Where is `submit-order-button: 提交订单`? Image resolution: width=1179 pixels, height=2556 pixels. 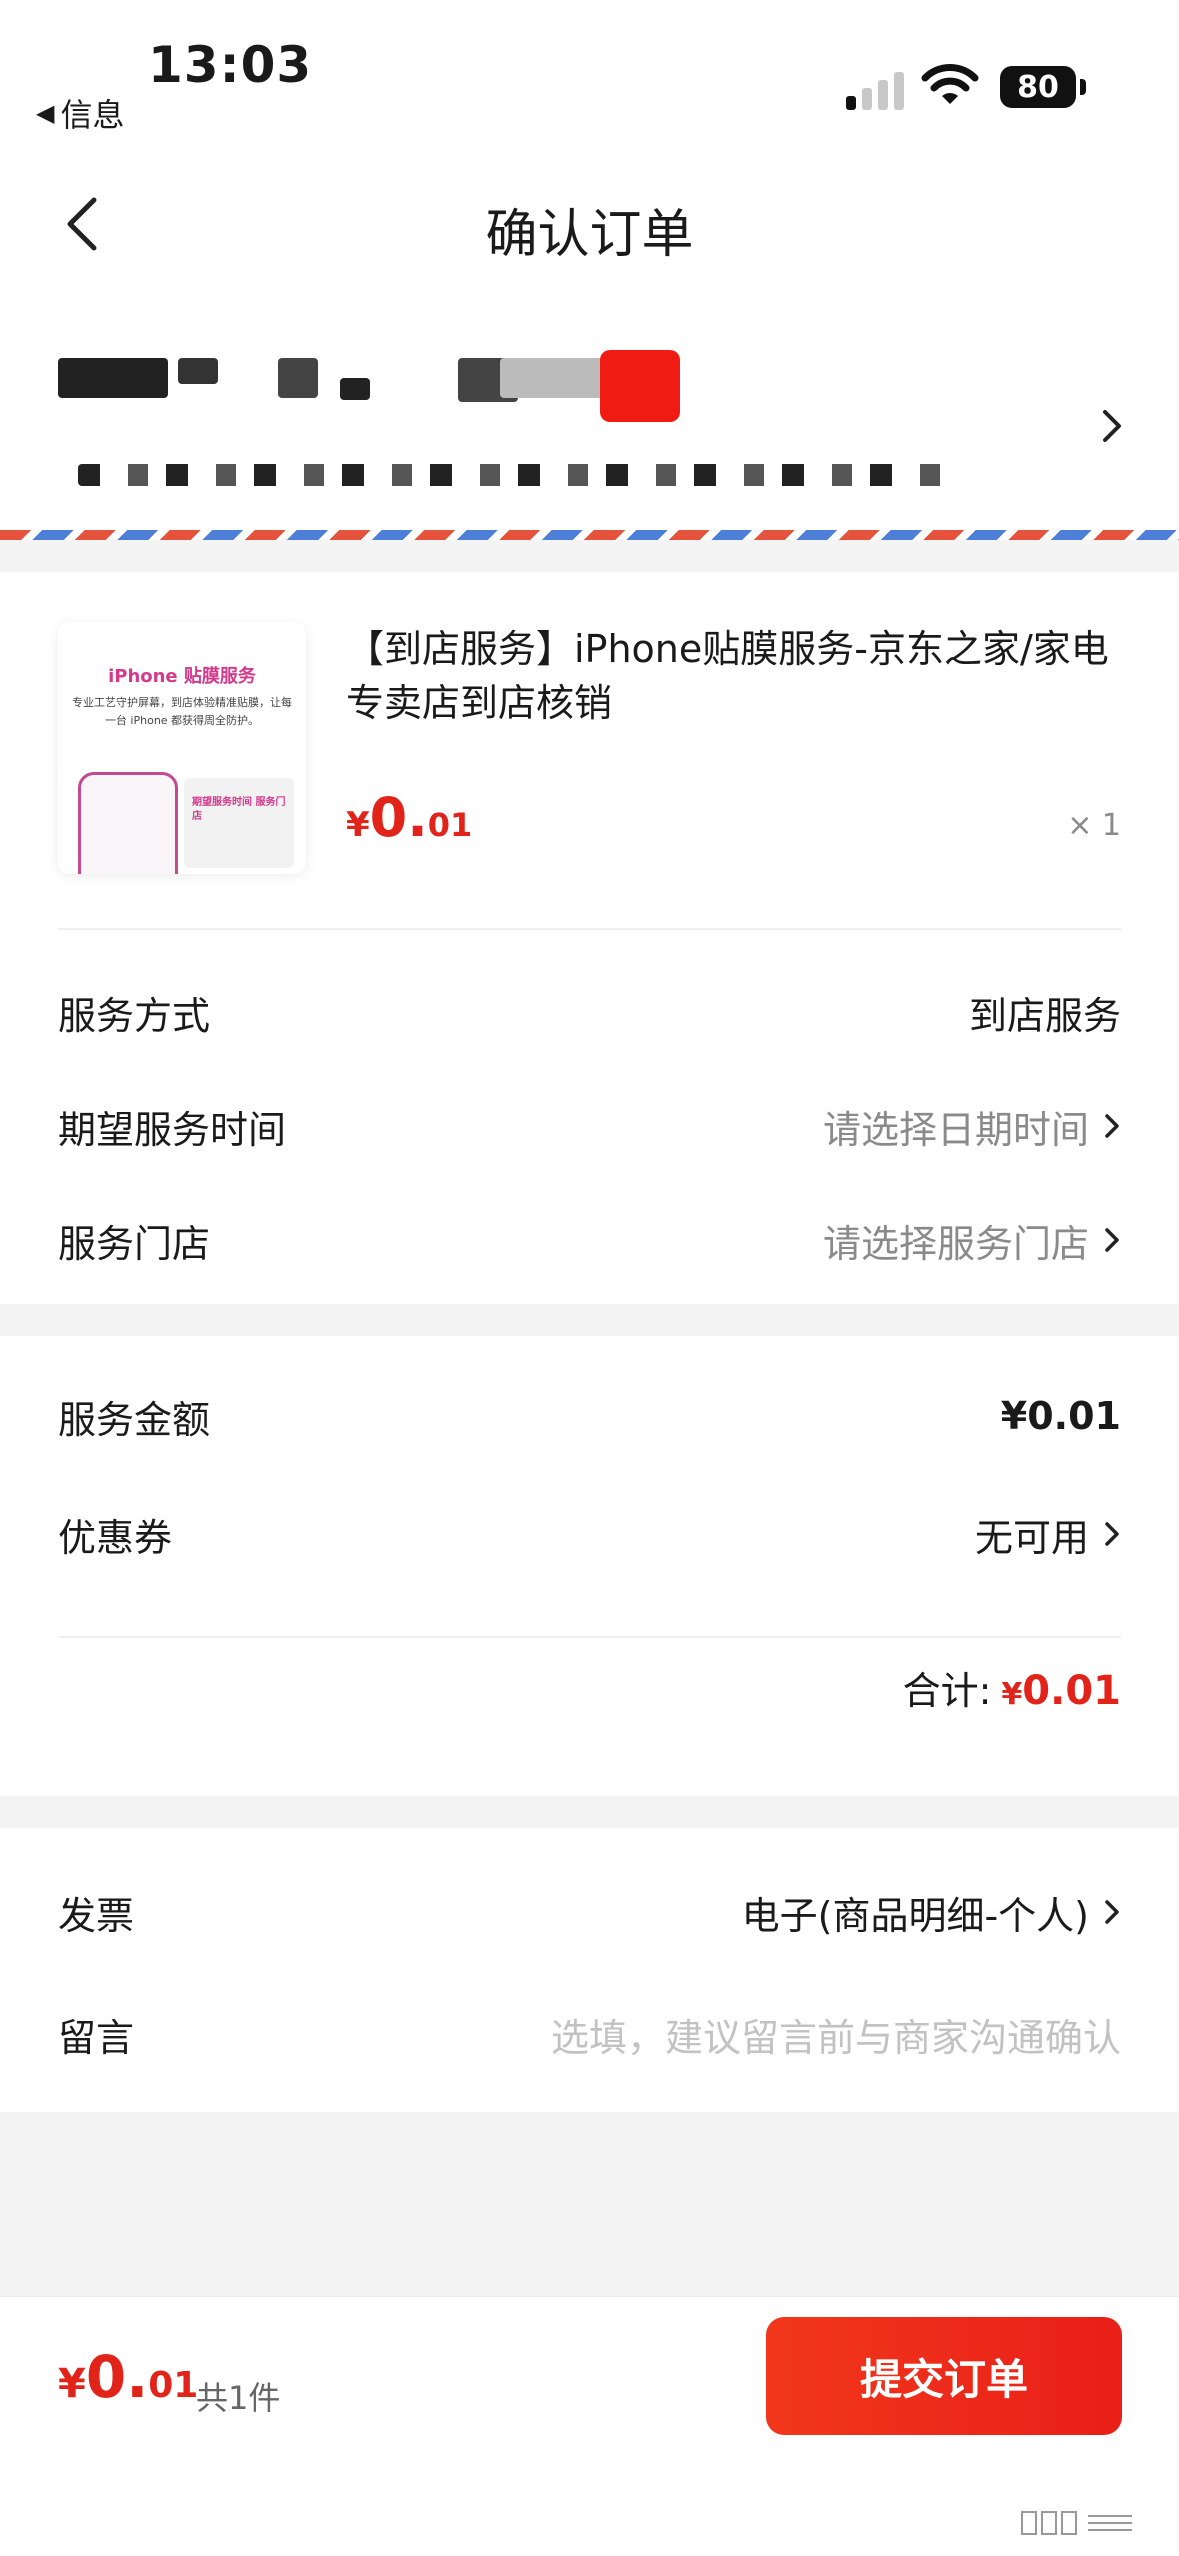
submit-order-button: 提交订单 is located at coordinates (944, 2376).